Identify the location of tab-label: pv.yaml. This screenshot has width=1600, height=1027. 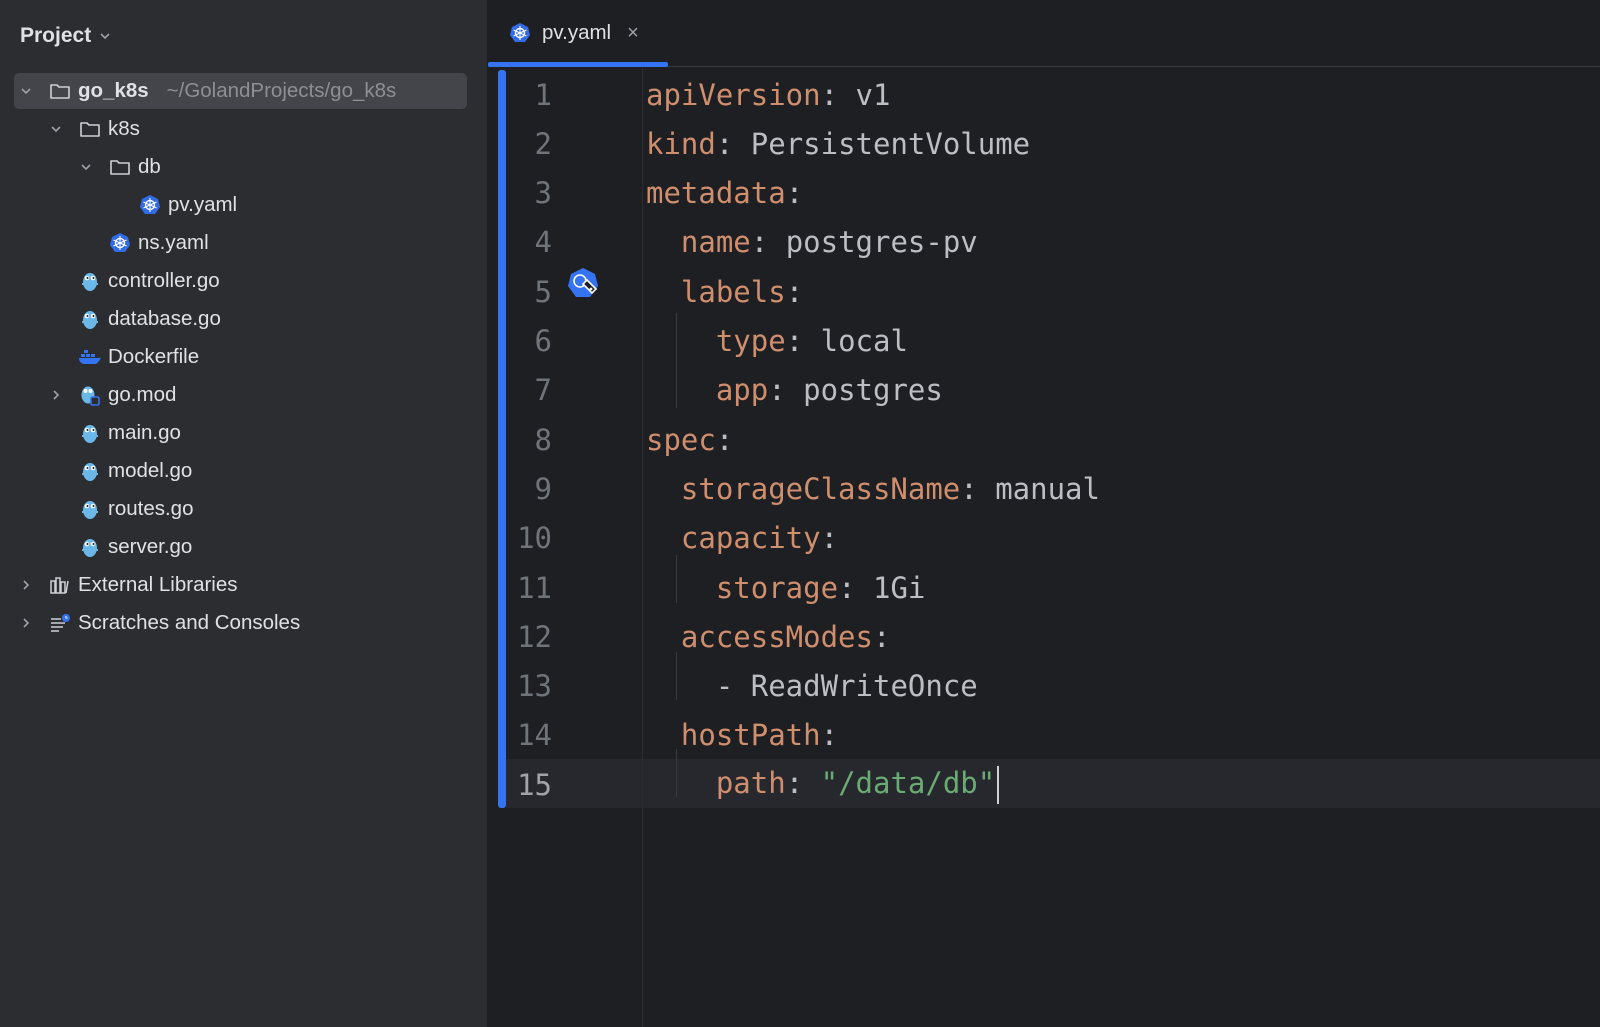
(577, 32).